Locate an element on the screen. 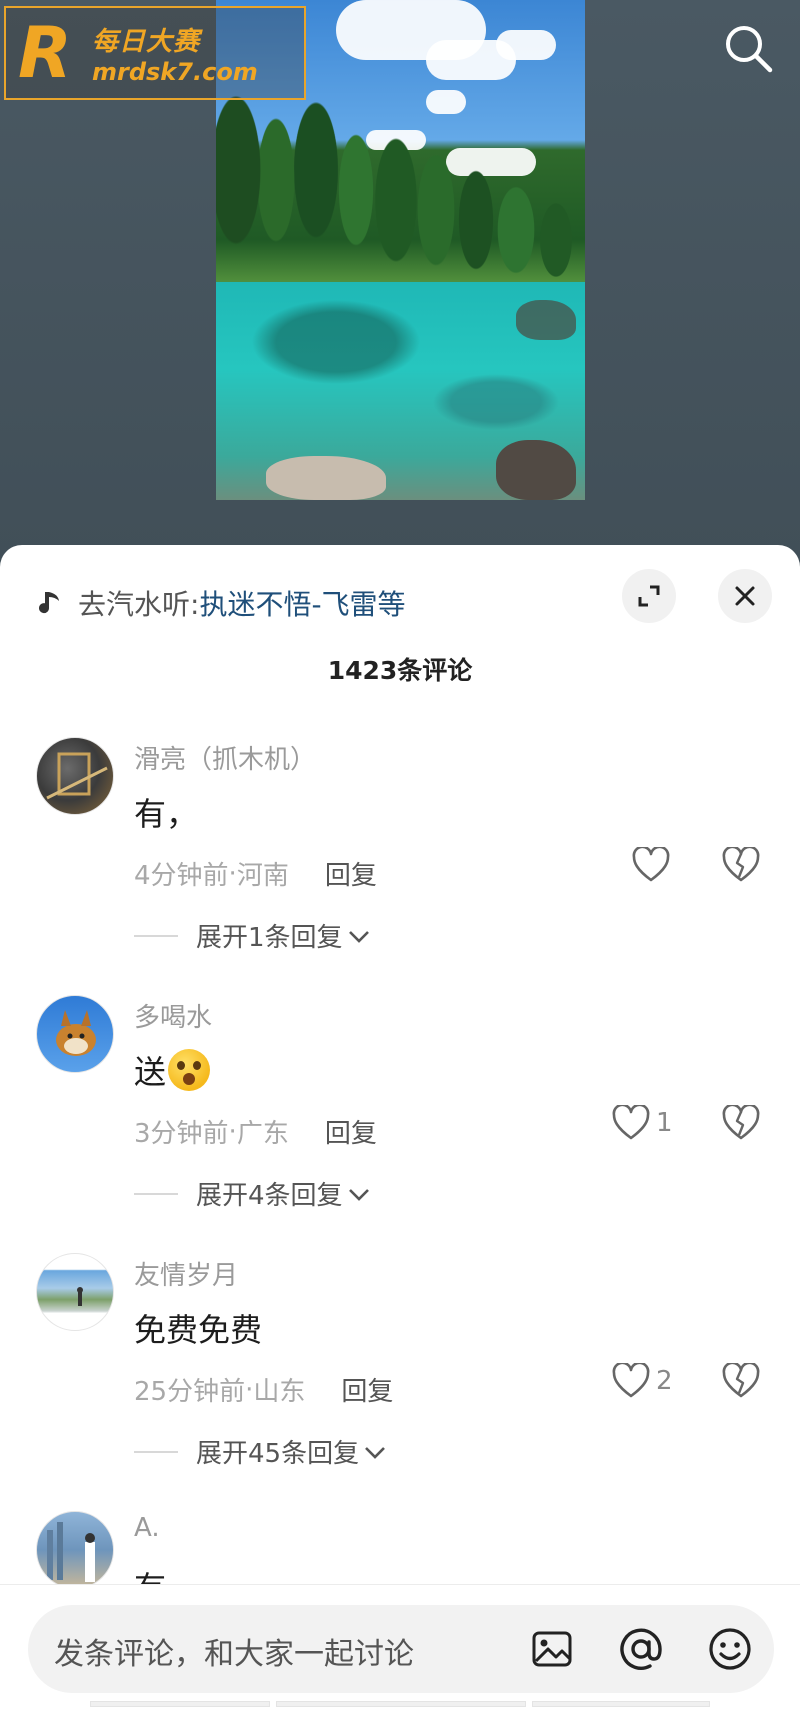 Image resolution: width=800 pixels, height=1710 pixels. comment-input-placeholder: 发条评论，和大家一起讨论 is located at coordinates (234, 1651).